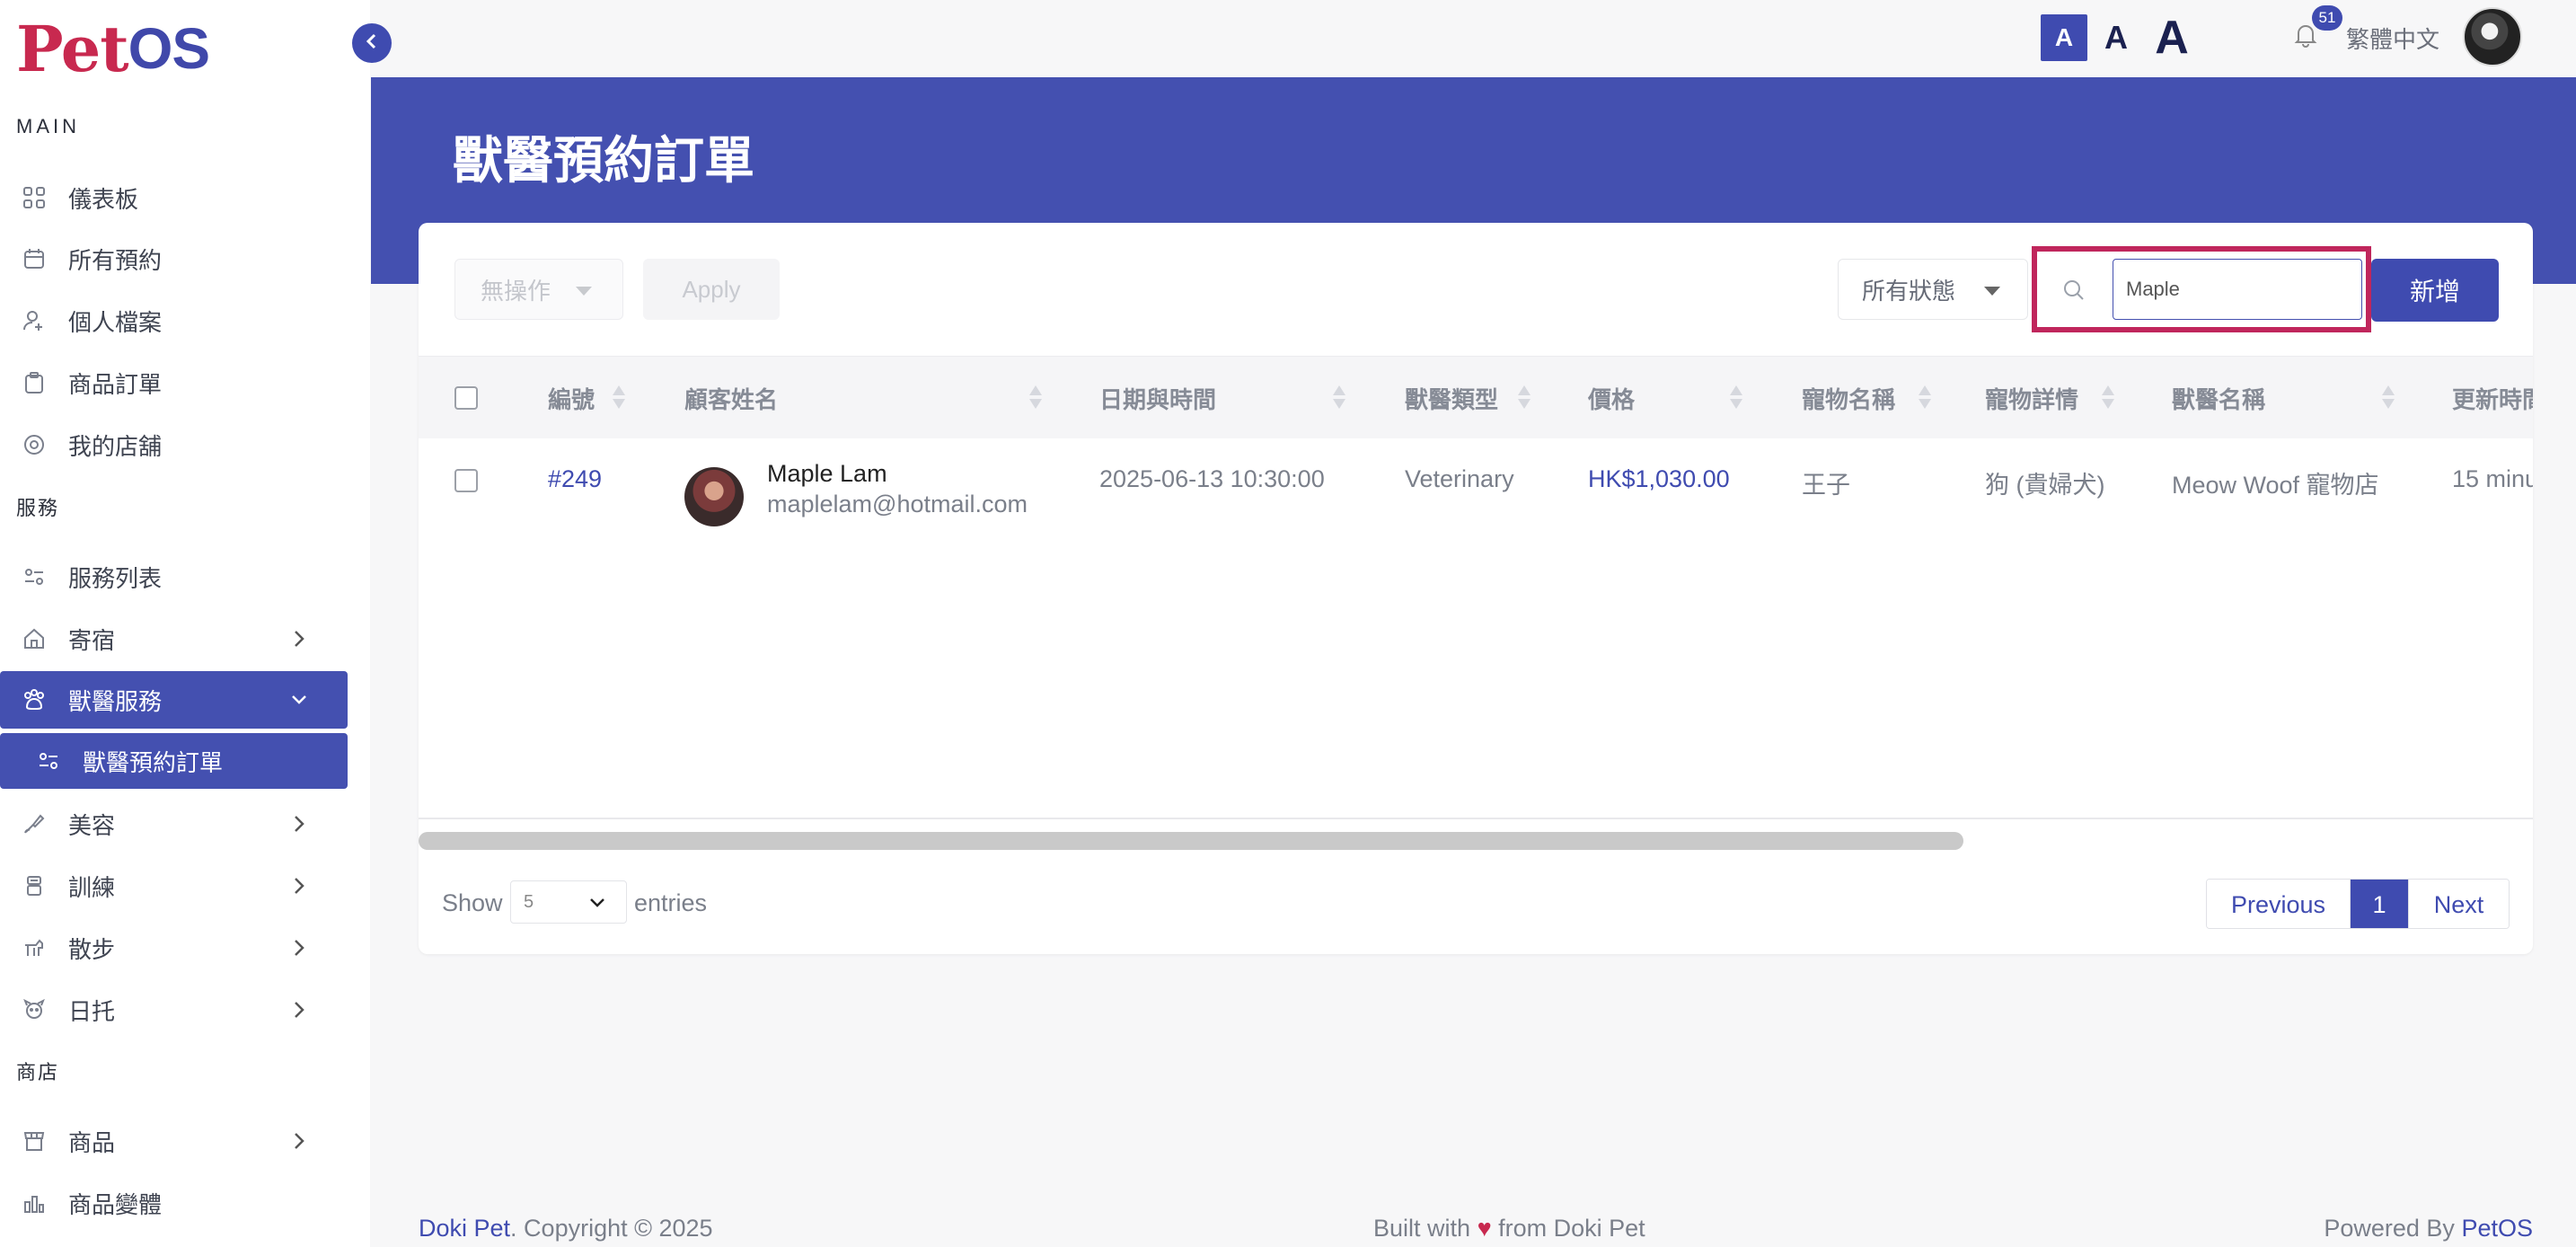 Image resolution: width=2576 pixels, height=1247 pixels. I want to click on user-avatar, so click(2492, 37).